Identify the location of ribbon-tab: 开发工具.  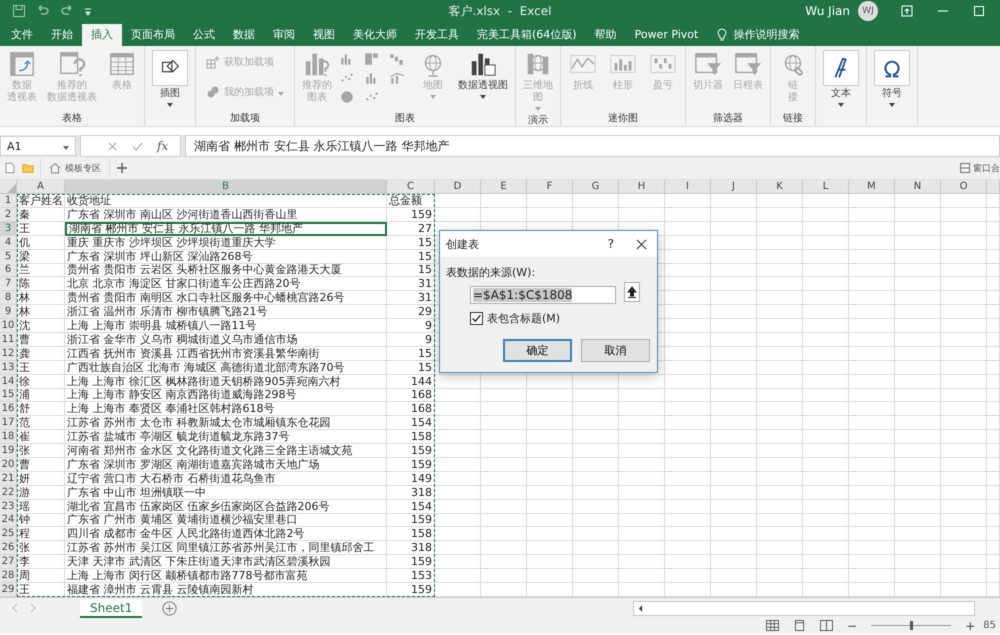
(437, 35).